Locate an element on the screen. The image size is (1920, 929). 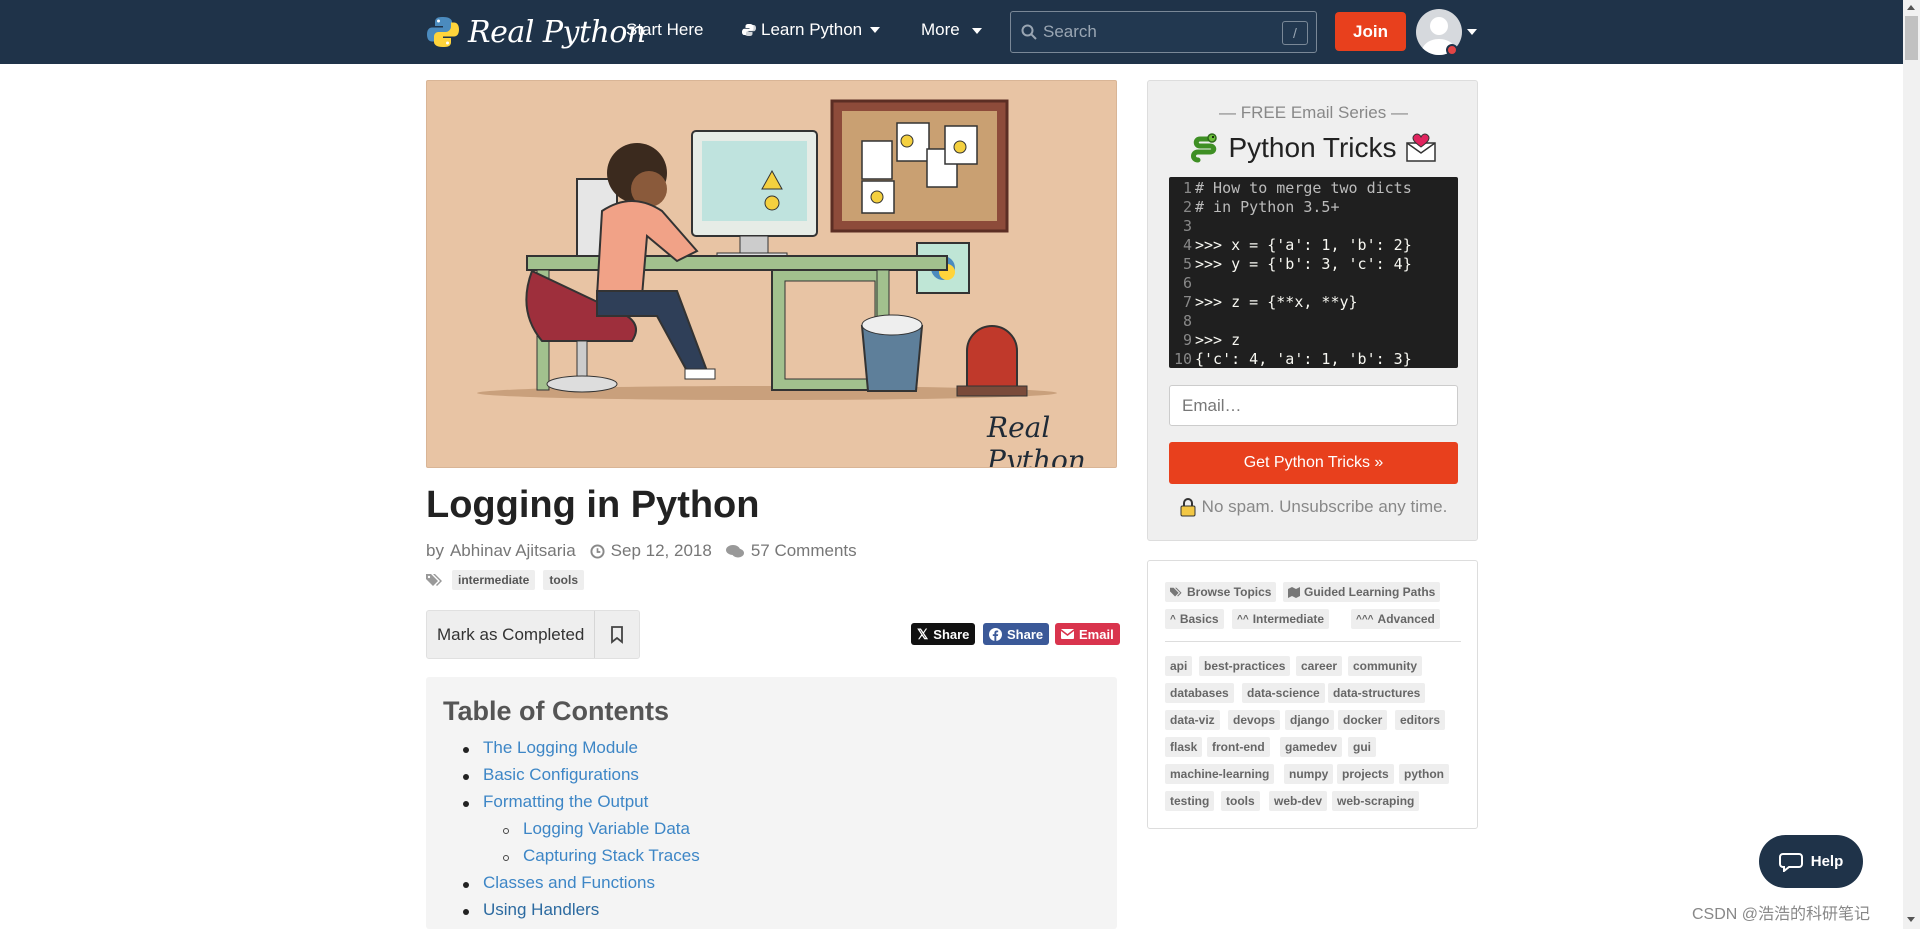
page-scrollbar is located at coordinates (1911, 464).